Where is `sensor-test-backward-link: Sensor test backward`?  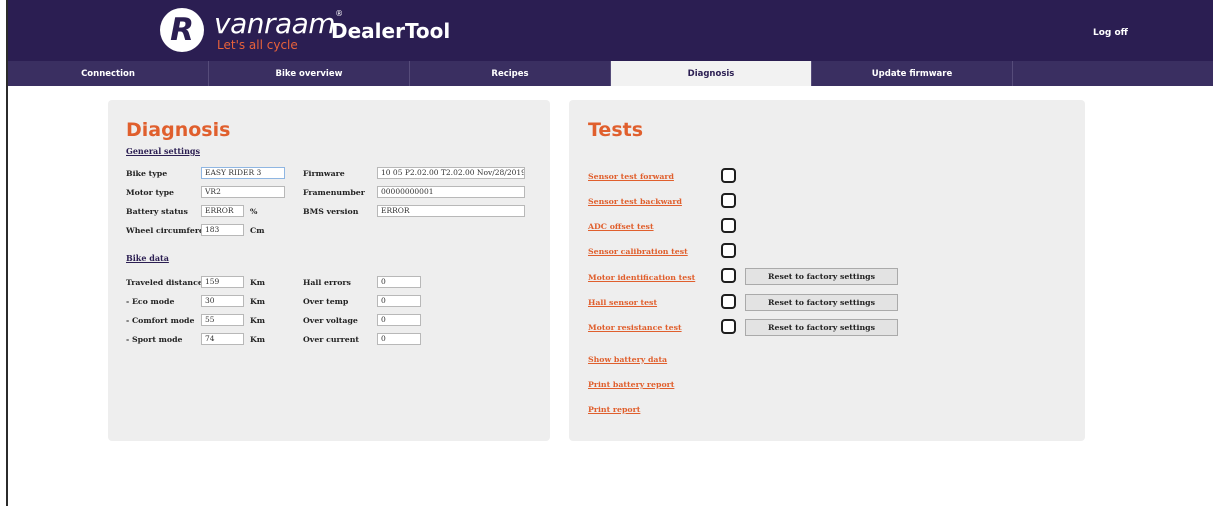
sensor-test-backward-link: Sensor test backward is located at coordinates (635, 201).